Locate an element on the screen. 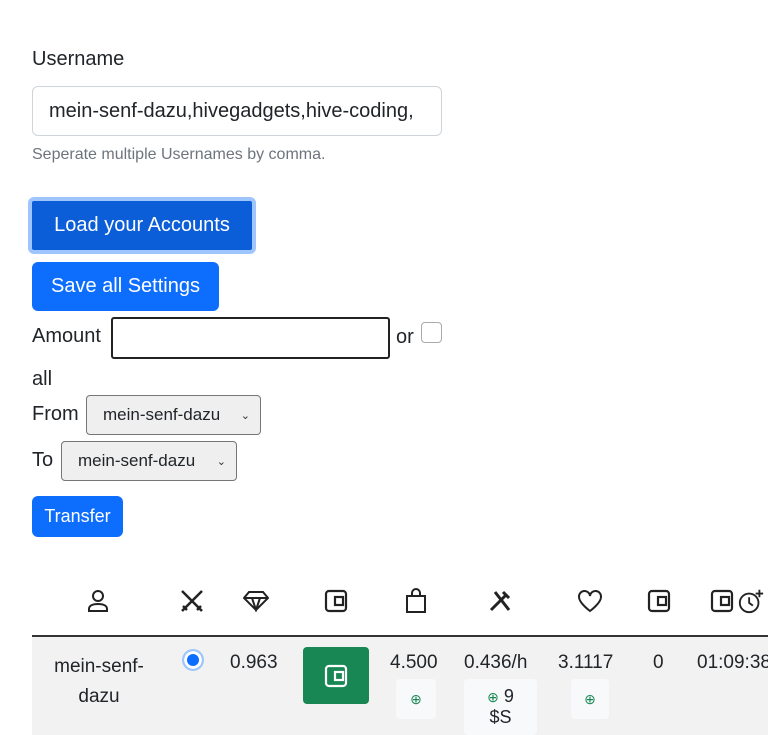  clock-plus-icon is located at coordinates (751, 601).